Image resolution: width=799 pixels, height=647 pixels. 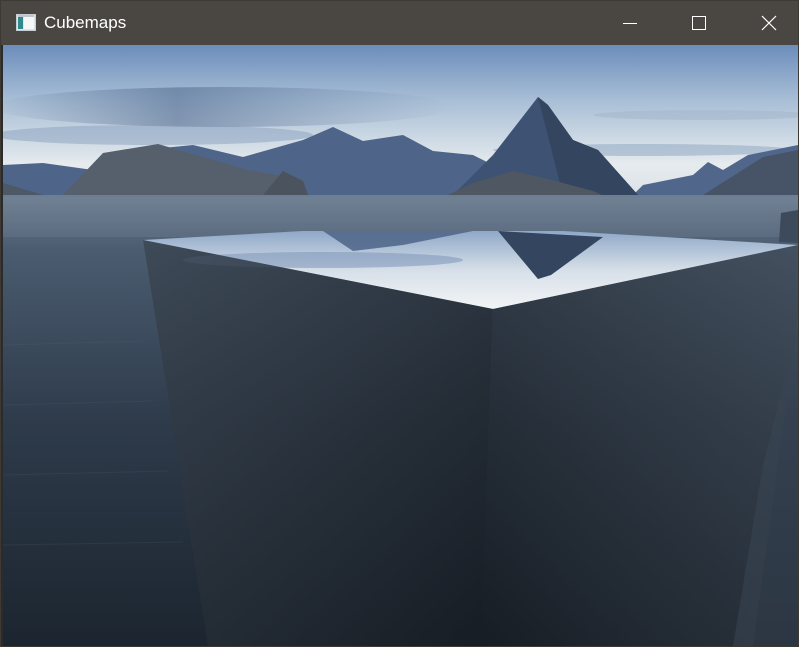 What do you see at coordinates (85, 22) in the screenshot?
I see `window-title: Cubemaps` at bounding box center [85, 22].